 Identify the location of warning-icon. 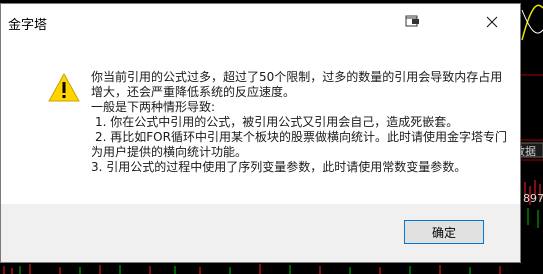
(64, 87).